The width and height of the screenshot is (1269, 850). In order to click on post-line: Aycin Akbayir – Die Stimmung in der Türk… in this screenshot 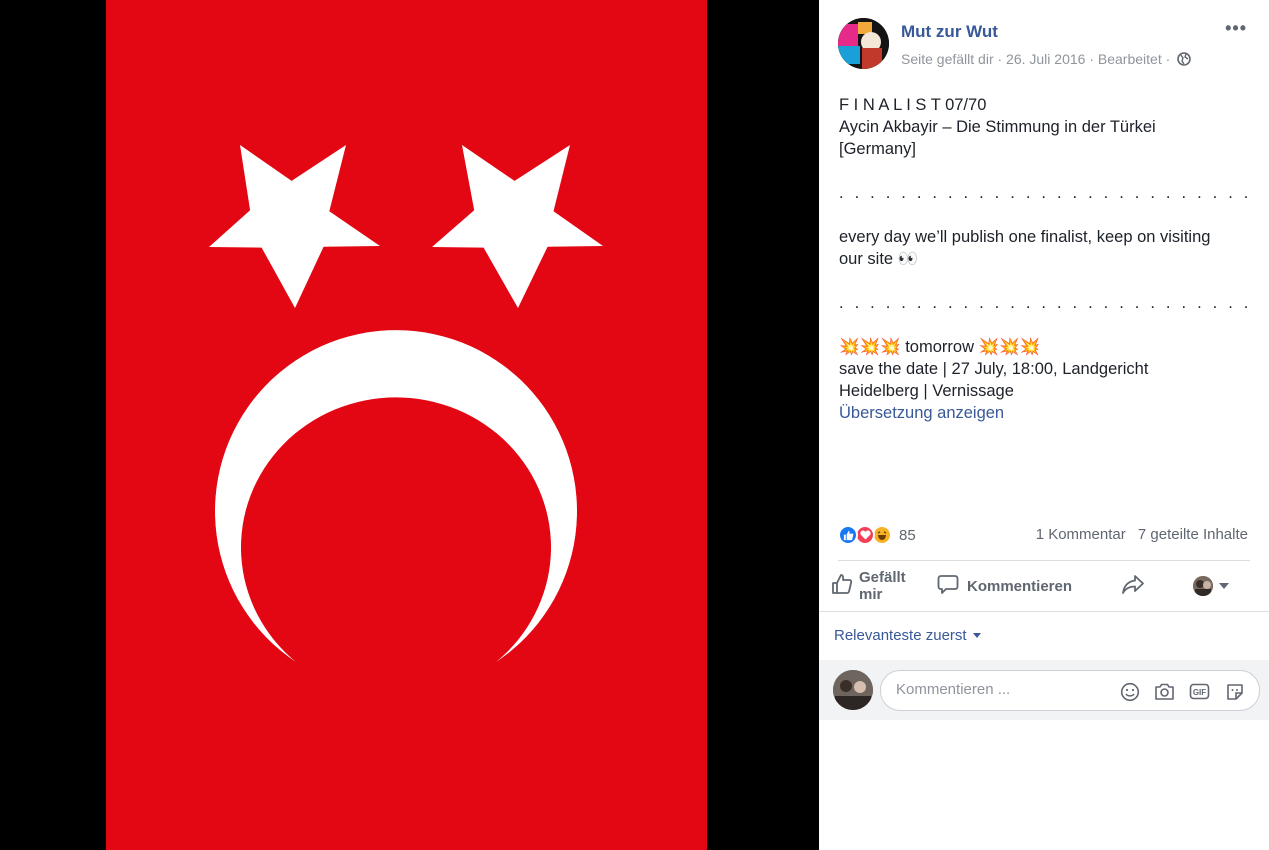, I will do `click(997, 127)`.